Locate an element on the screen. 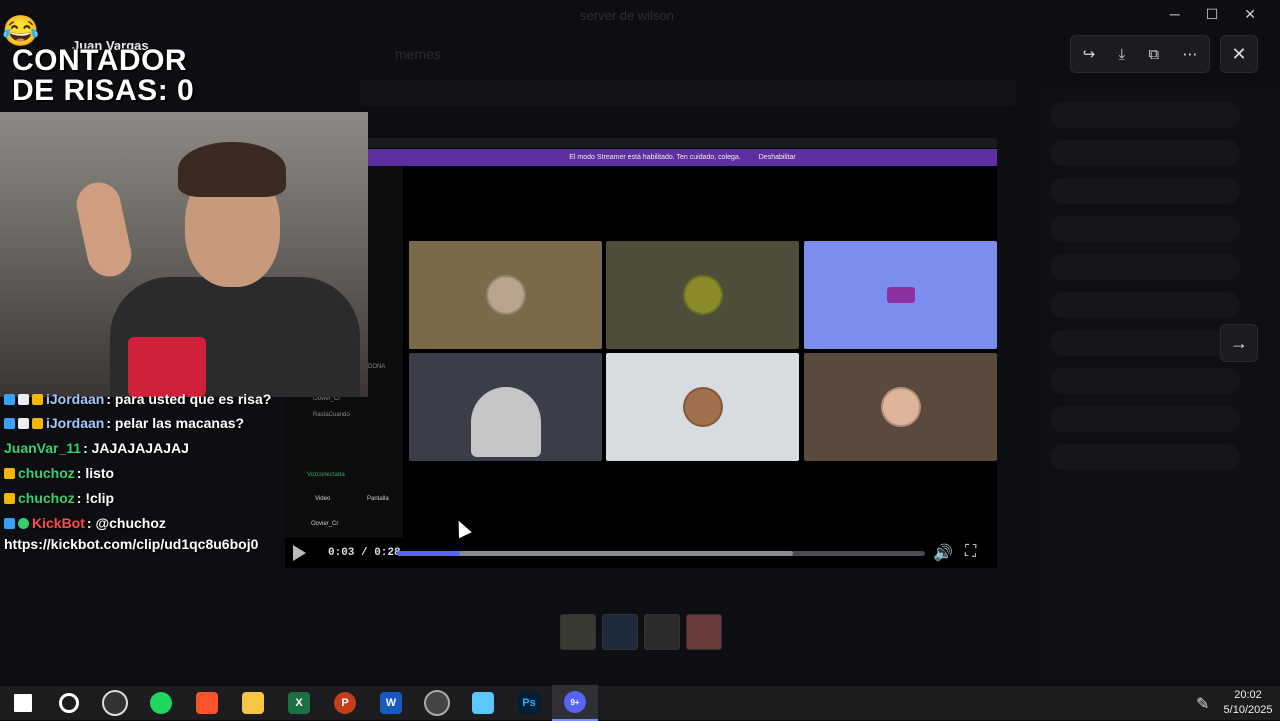 This screenshot has width=1280, height=721. side-item: Oovier_Cr is located at coordinates (325, 524).